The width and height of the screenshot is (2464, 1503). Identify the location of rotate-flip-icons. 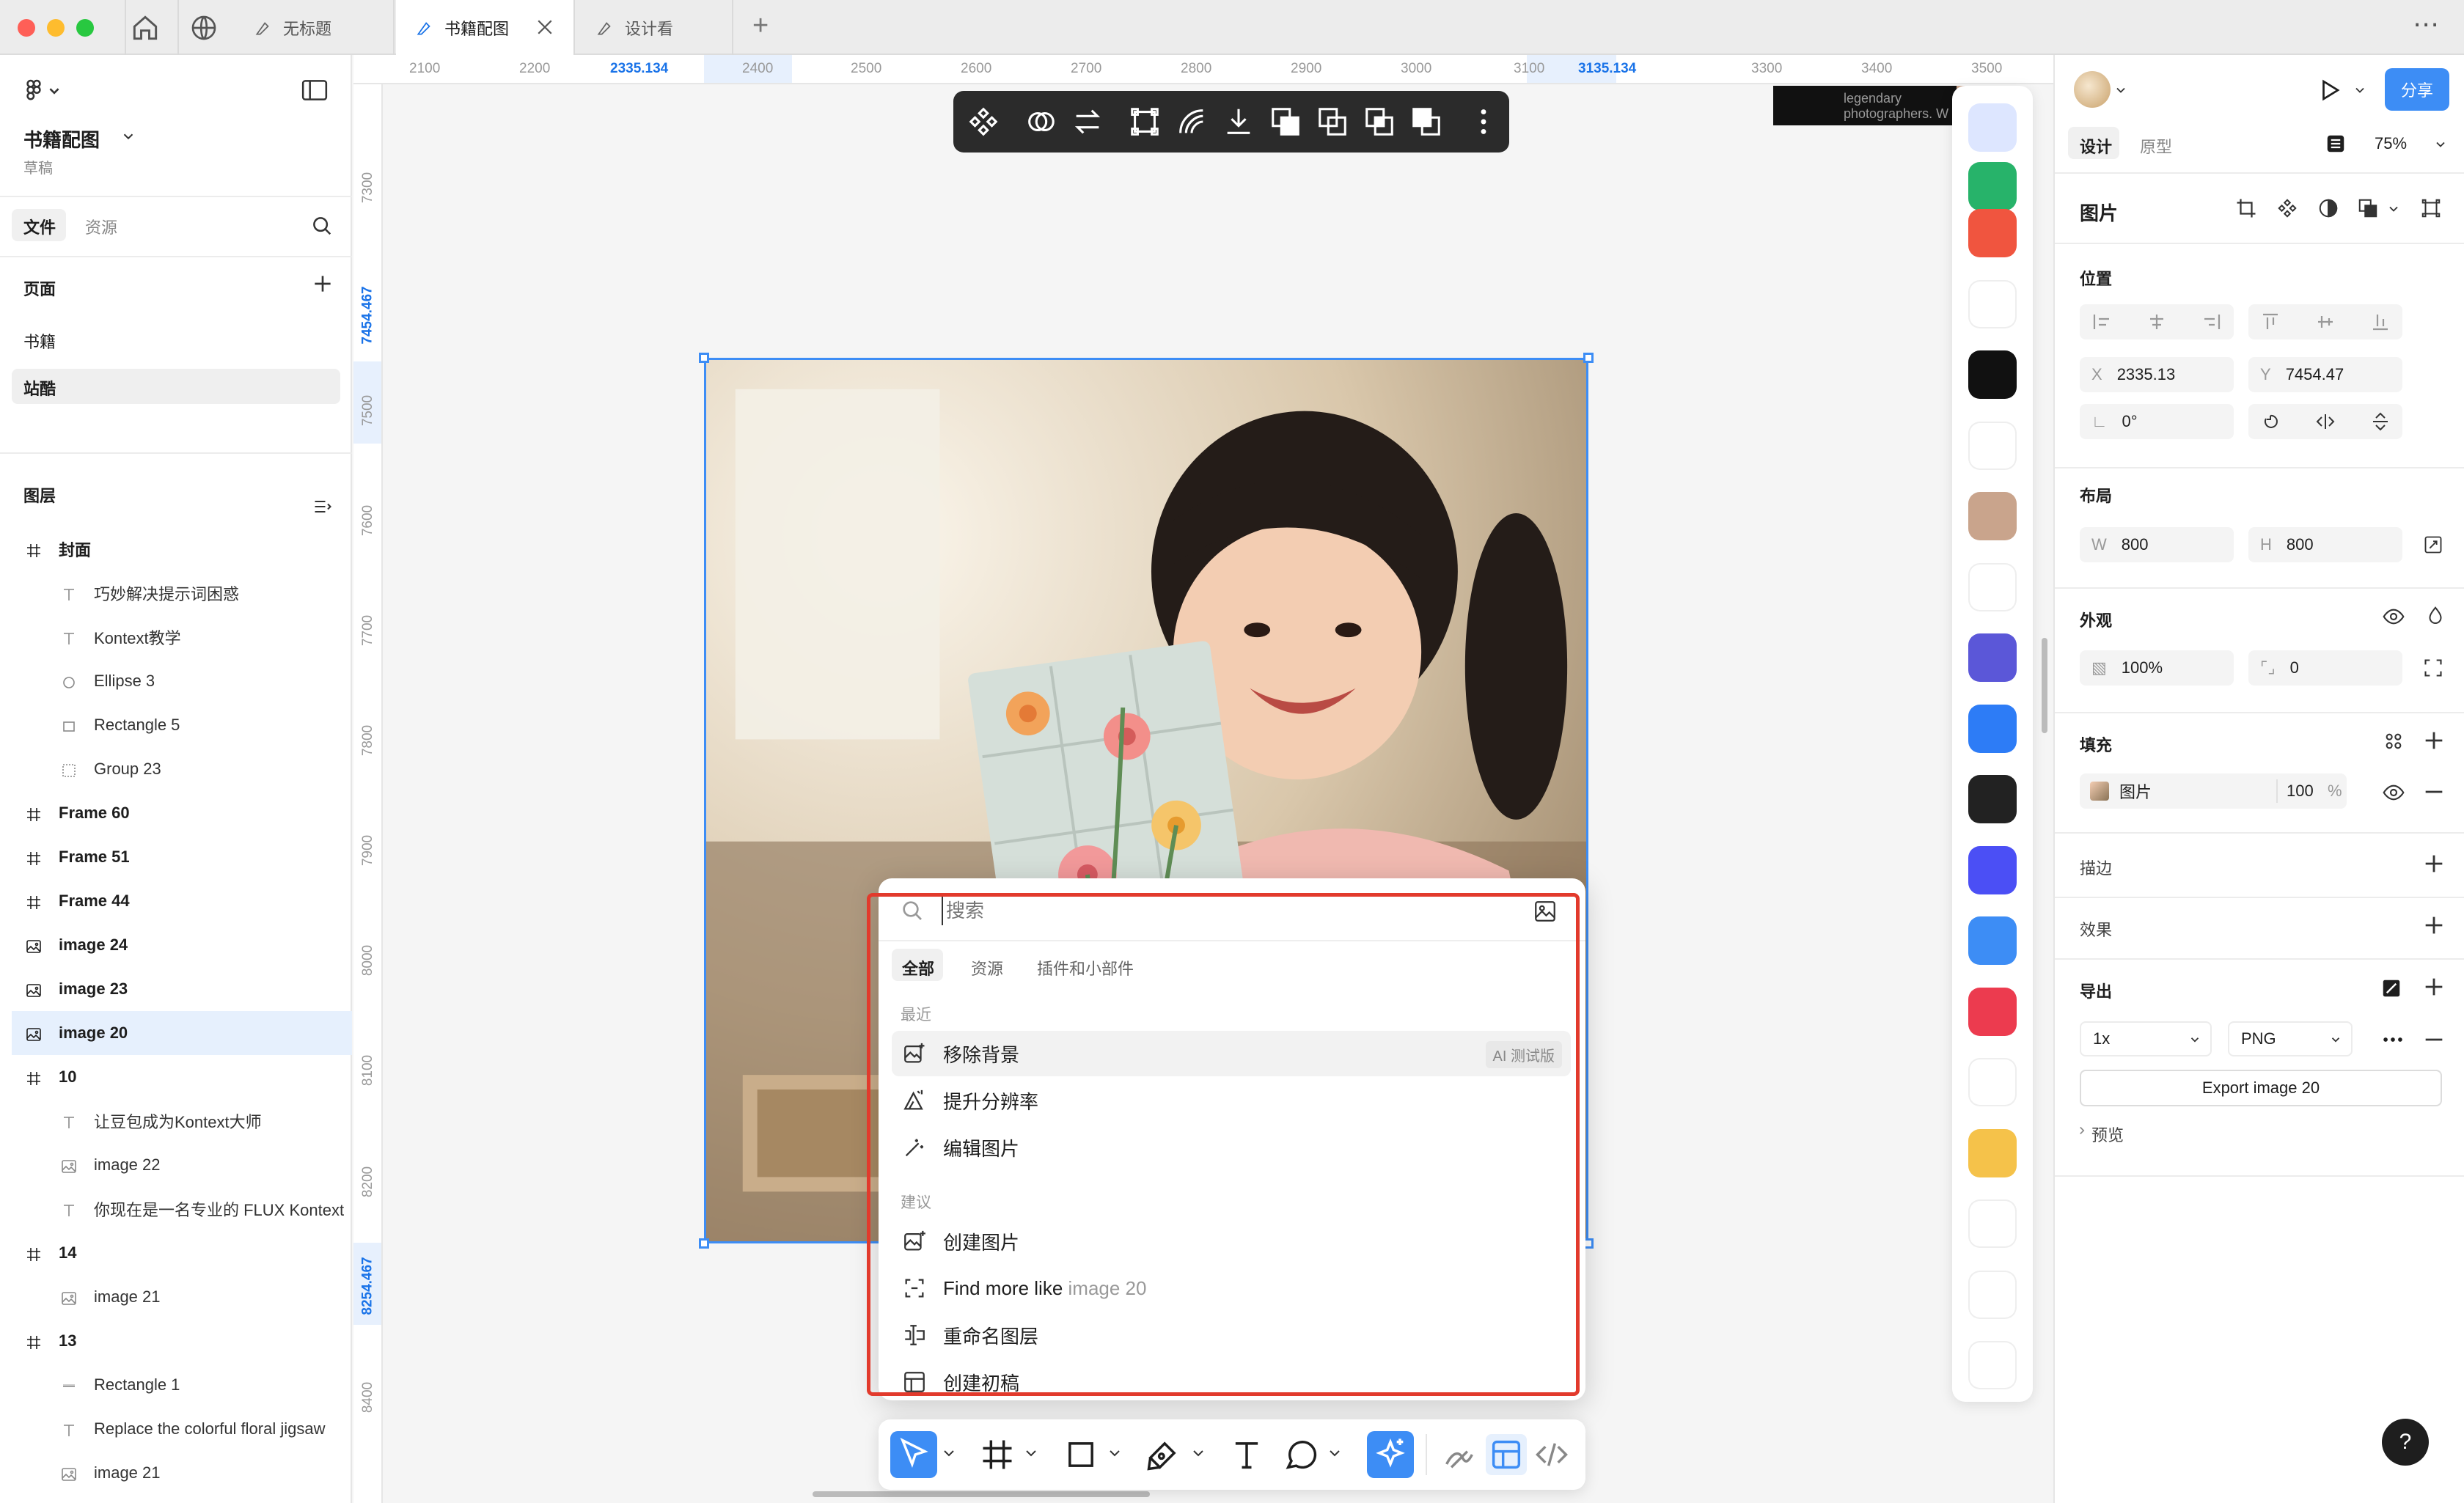
(2325, 422).